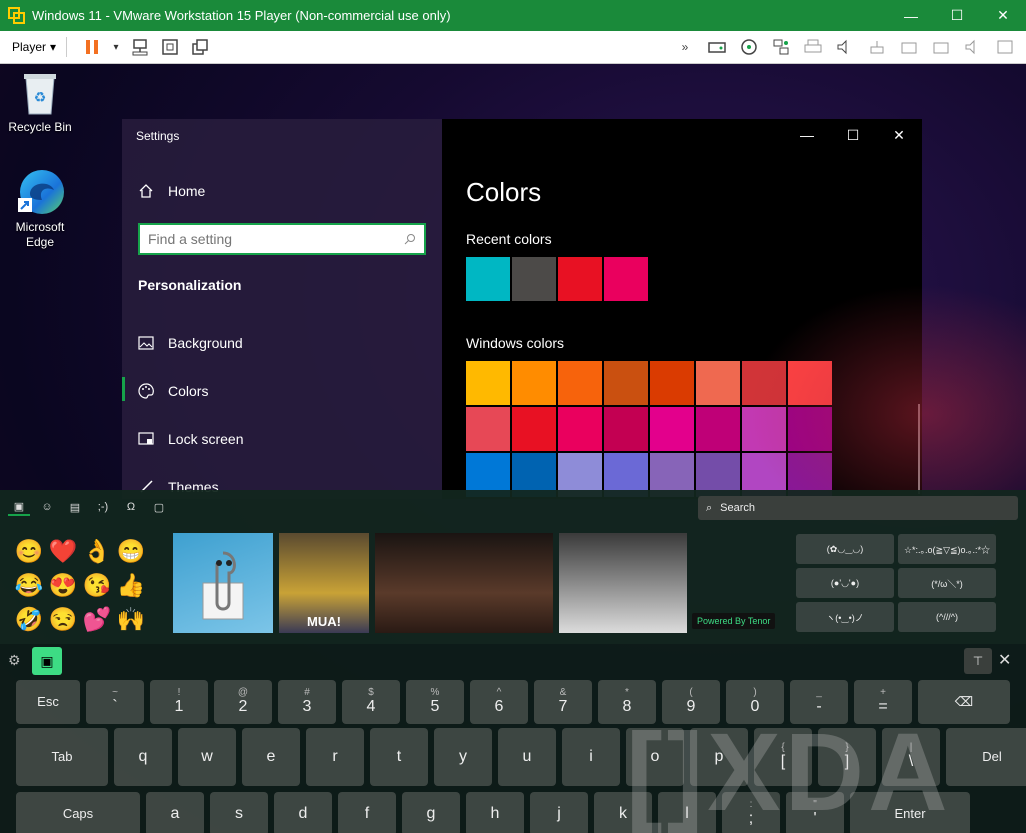  Describe the element at coordinates (143, 757) in the screenshot. I see `key-char: q` at that location.